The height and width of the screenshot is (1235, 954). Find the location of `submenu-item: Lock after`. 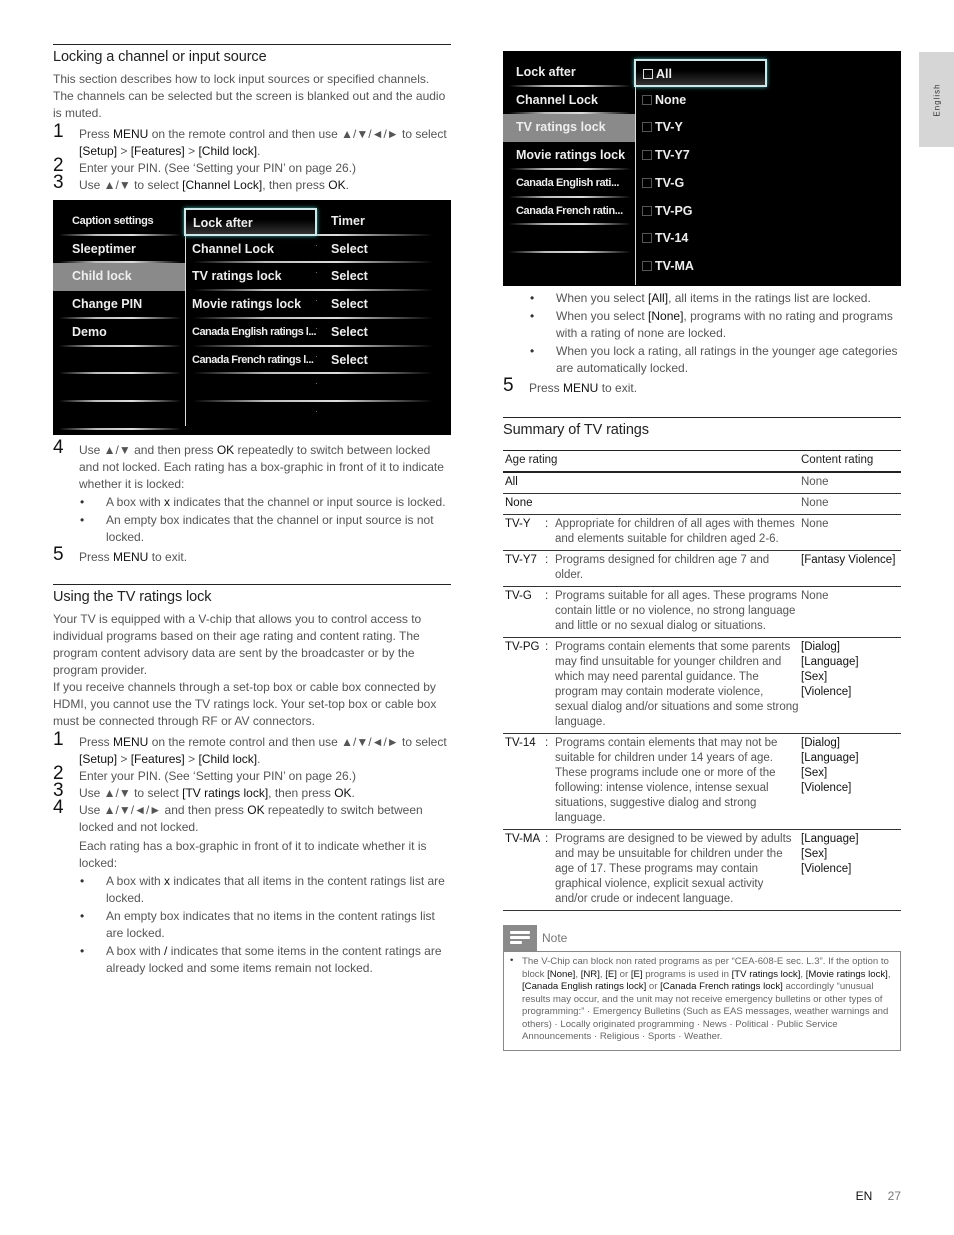

submenu-item: Lock after is located at coordinates (250, 222).